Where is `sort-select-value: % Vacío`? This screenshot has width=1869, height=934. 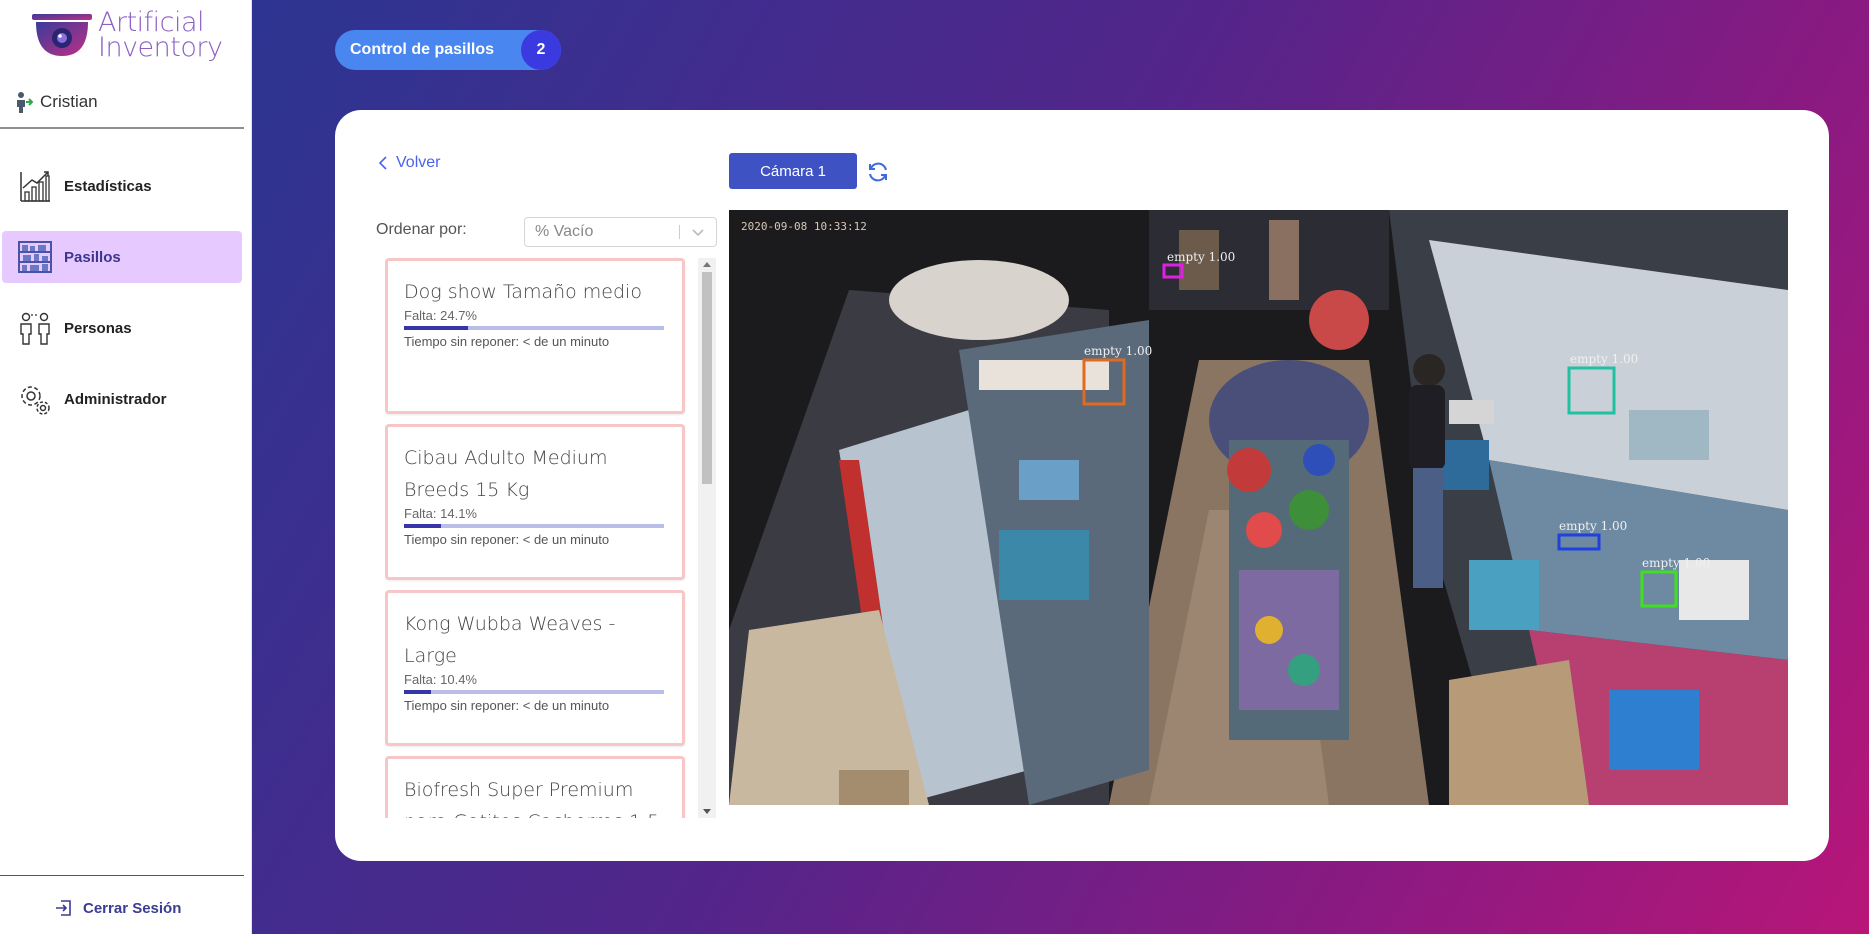
sort-select-value: % Vacío is located at coordinates (564, 231).